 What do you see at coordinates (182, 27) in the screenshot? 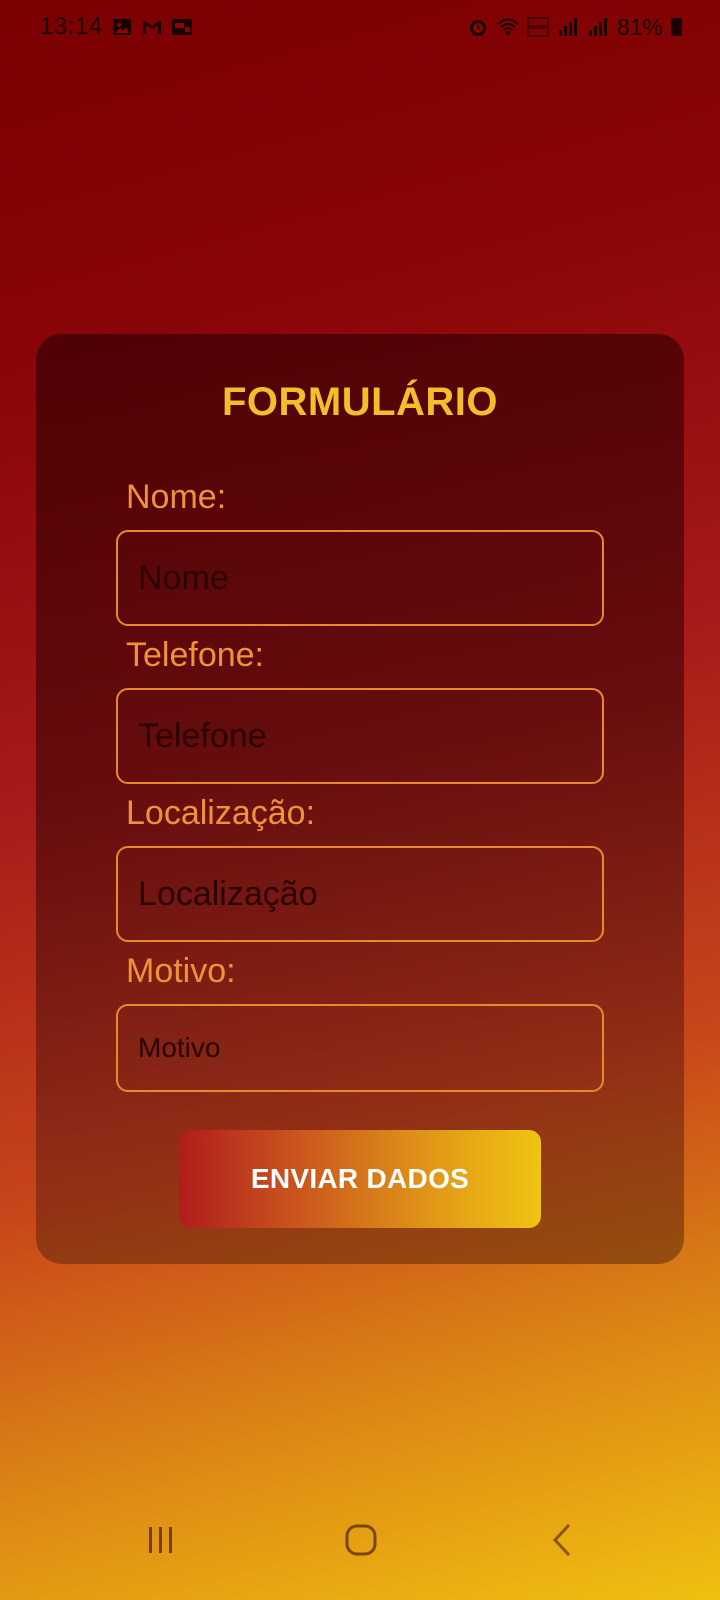
I see `media-icon` at bounding box center [182, 27].